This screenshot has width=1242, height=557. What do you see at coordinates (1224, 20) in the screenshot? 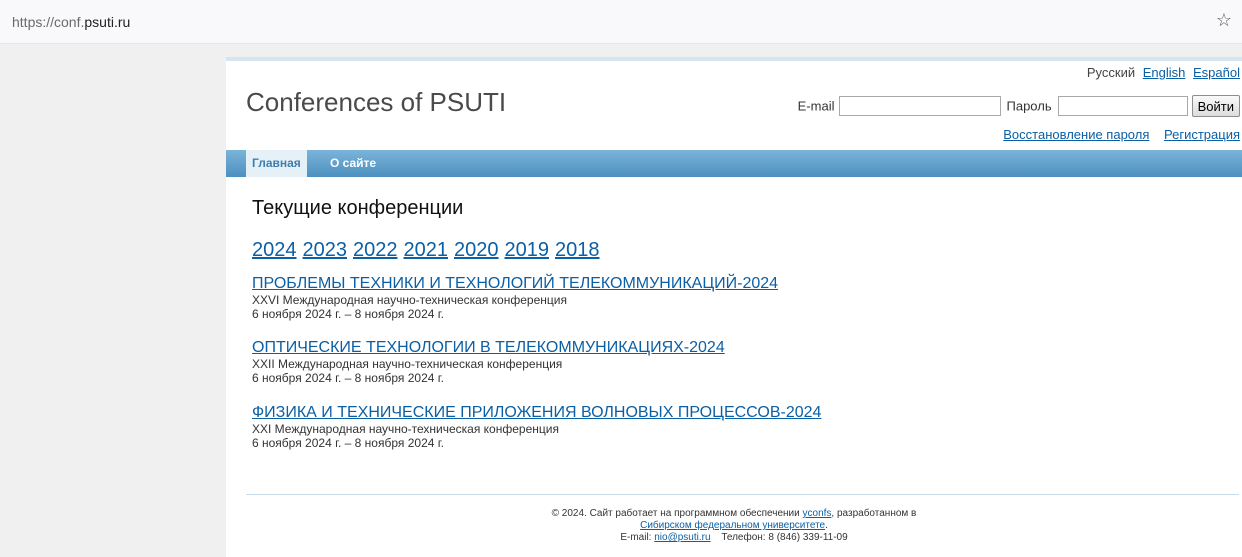
I see `bookmark-star-icon: ☆` at bounding box center [1224, 20].